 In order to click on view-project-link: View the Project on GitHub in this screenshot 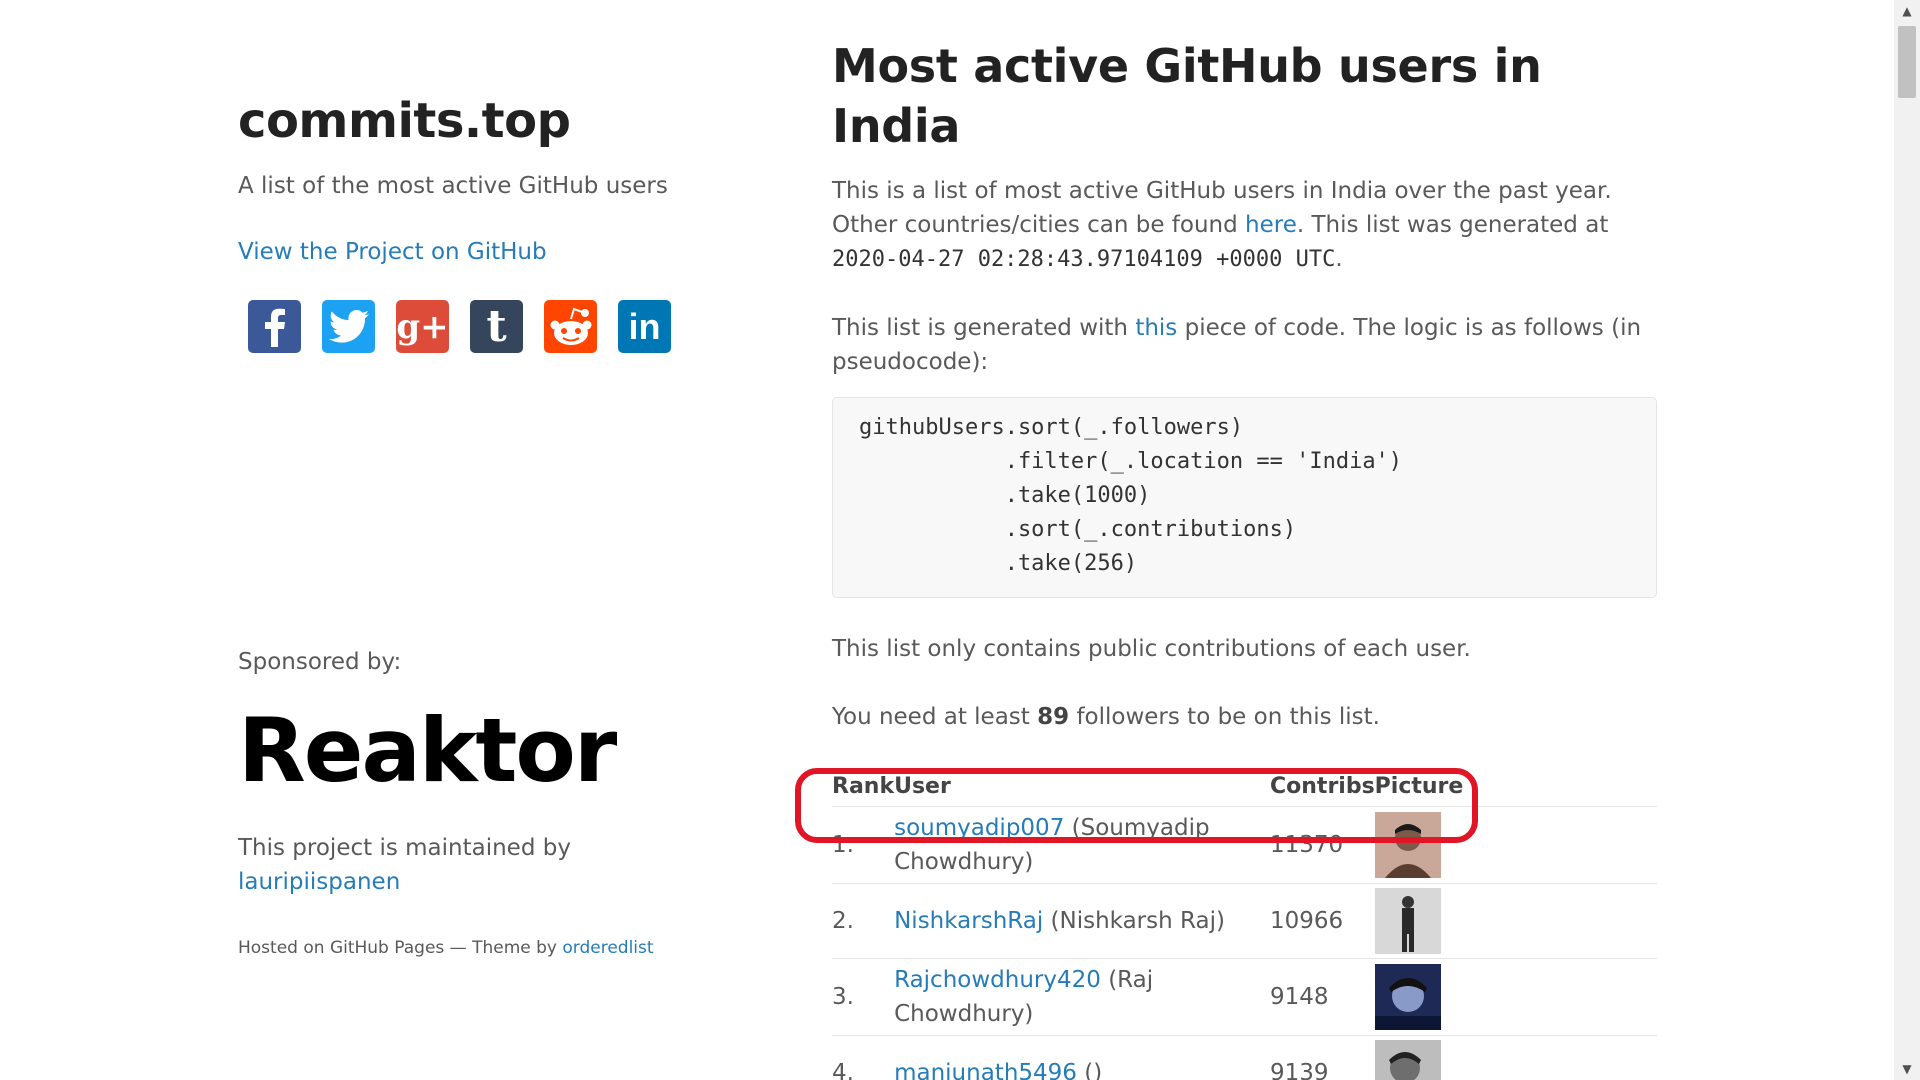, I will do `click(478, 252)`.